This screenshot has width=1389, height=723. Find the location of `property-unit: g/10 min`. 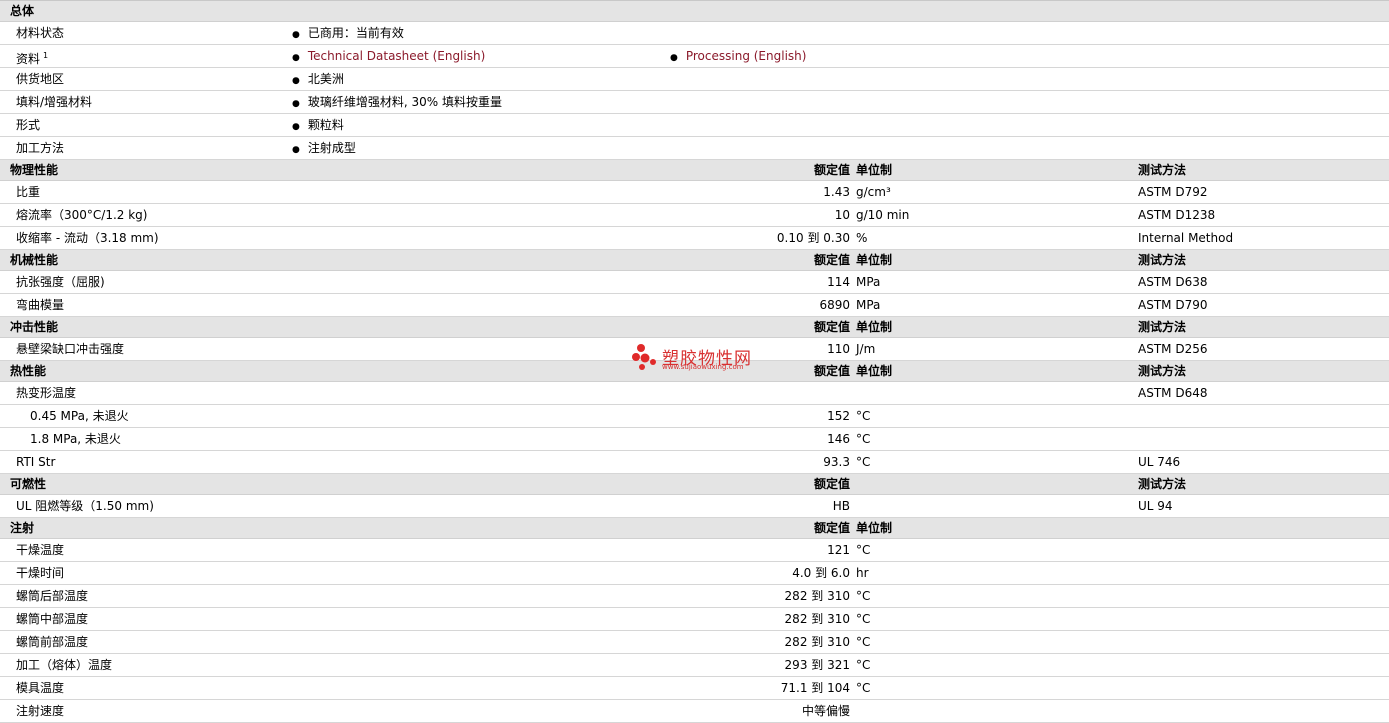

property-unit: g/10 min is located at coordinates (883, 215).